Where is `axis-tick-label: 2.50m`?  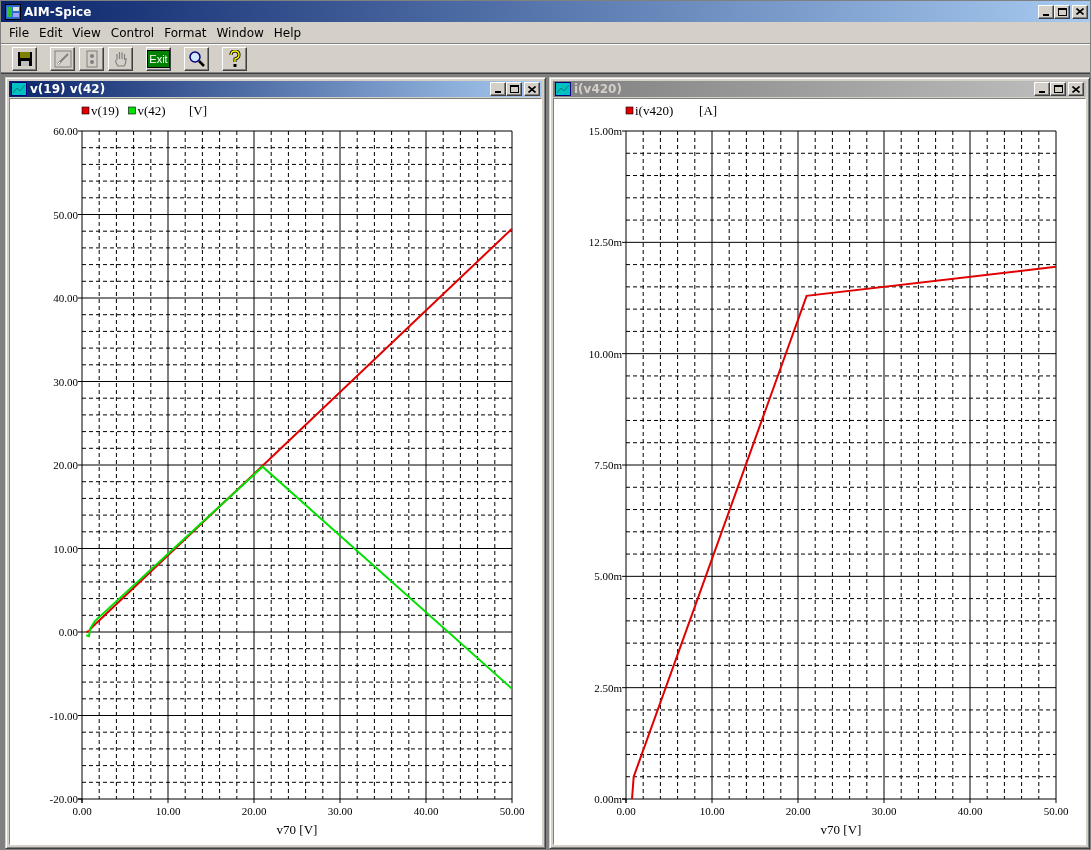
axis-tick-label: 2.50m is located at coordinates (608, 687).